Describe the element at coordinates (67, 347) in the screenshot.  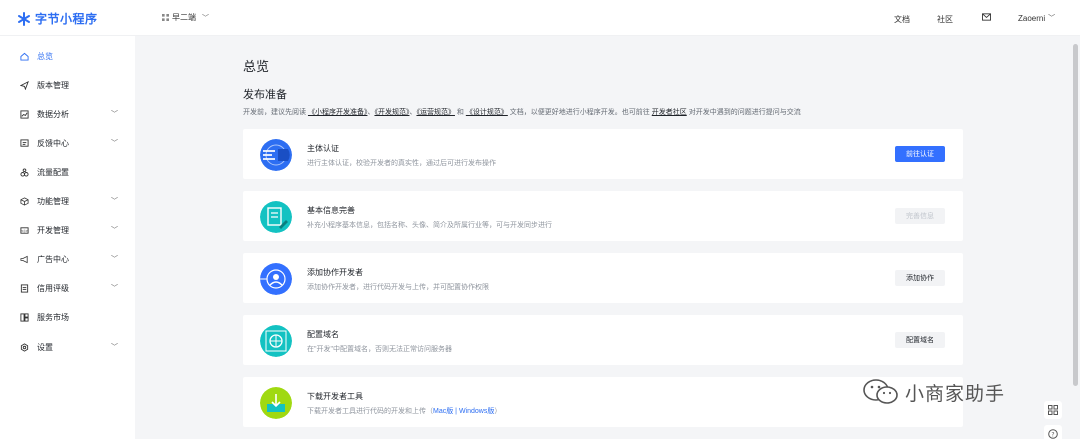
I see `sidebar-item-settings: 设置 ﹀` at that location.